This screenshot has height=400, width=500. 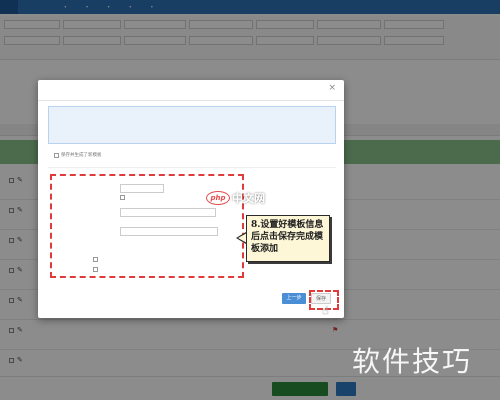 What do you see at coordinates (218, 198) in the screenshot?
I see `php-logo: php` at bounding box center [218, 198].